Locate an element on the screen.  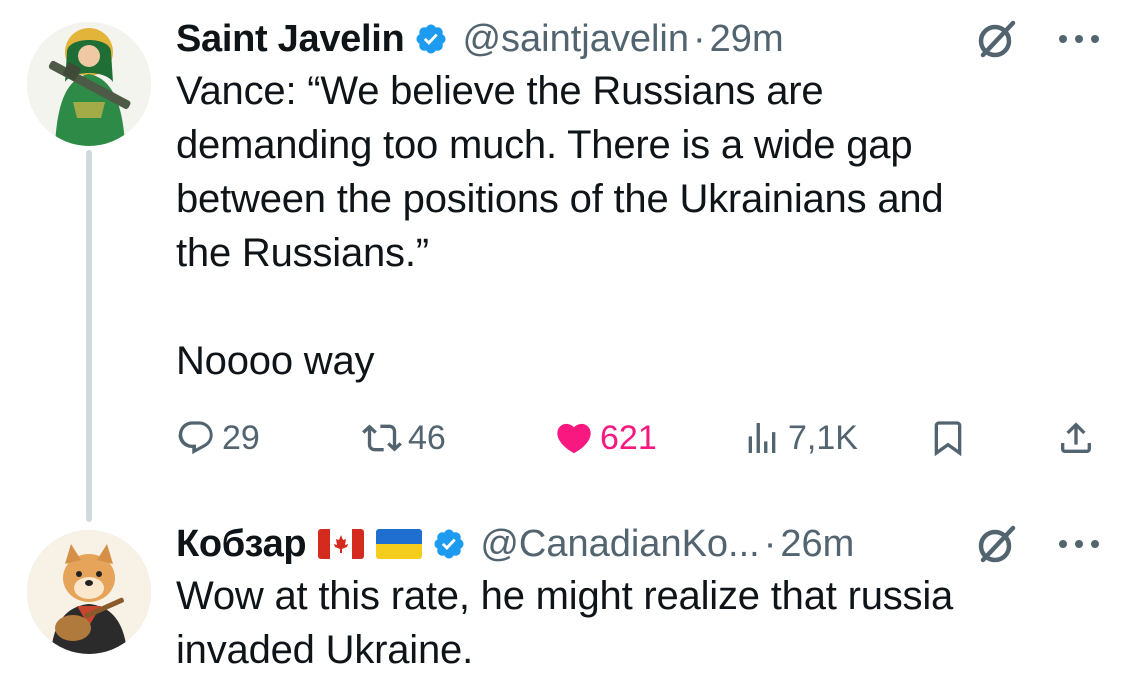
like-button: 621 is located at coordinates (605, 438).